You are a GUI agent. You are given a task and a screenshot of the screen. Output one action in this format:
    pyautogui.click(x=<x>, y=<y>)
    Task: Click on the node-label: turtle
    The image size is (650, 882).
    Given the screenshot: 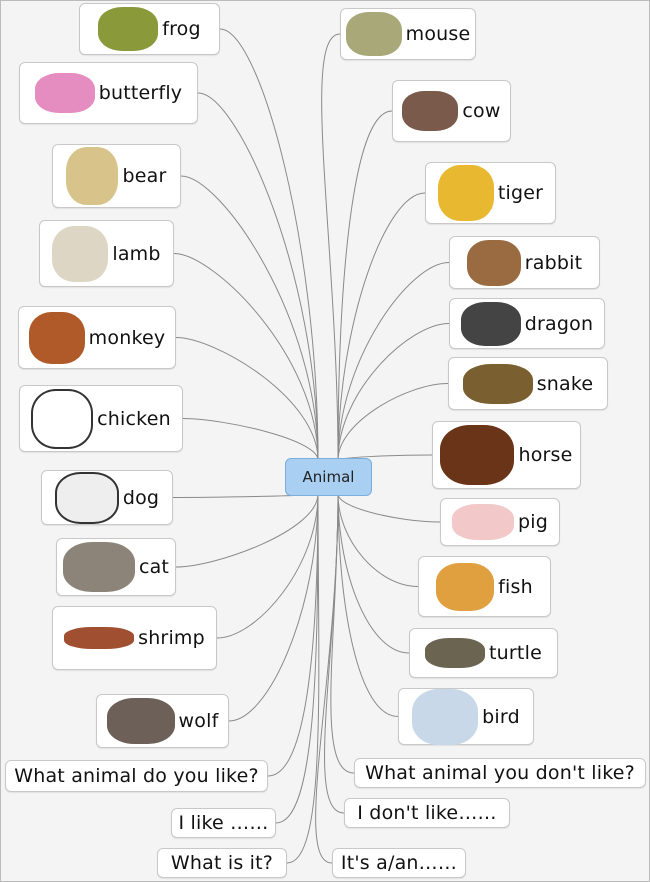 What is the action you would take?
    pyautogui.click(x=515, y=653)
    